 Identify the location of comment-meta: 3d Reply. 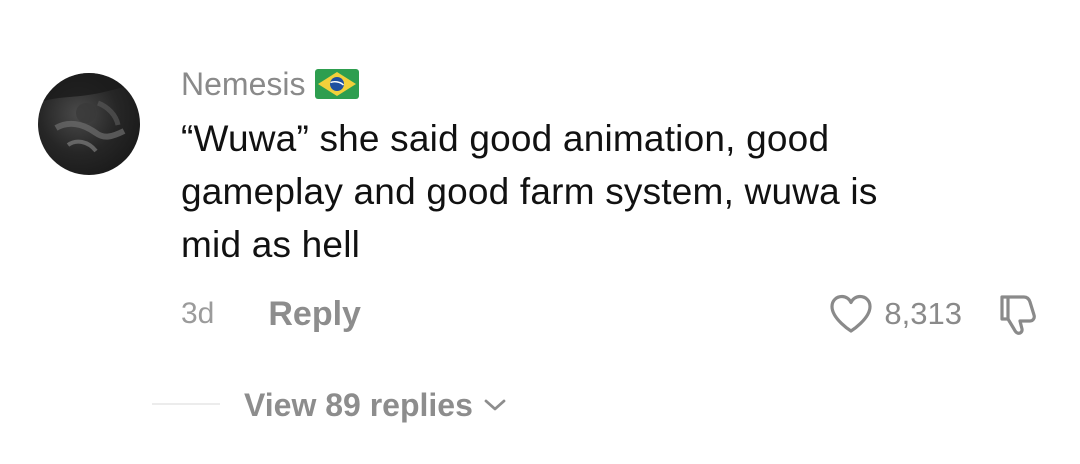
(271, 314).